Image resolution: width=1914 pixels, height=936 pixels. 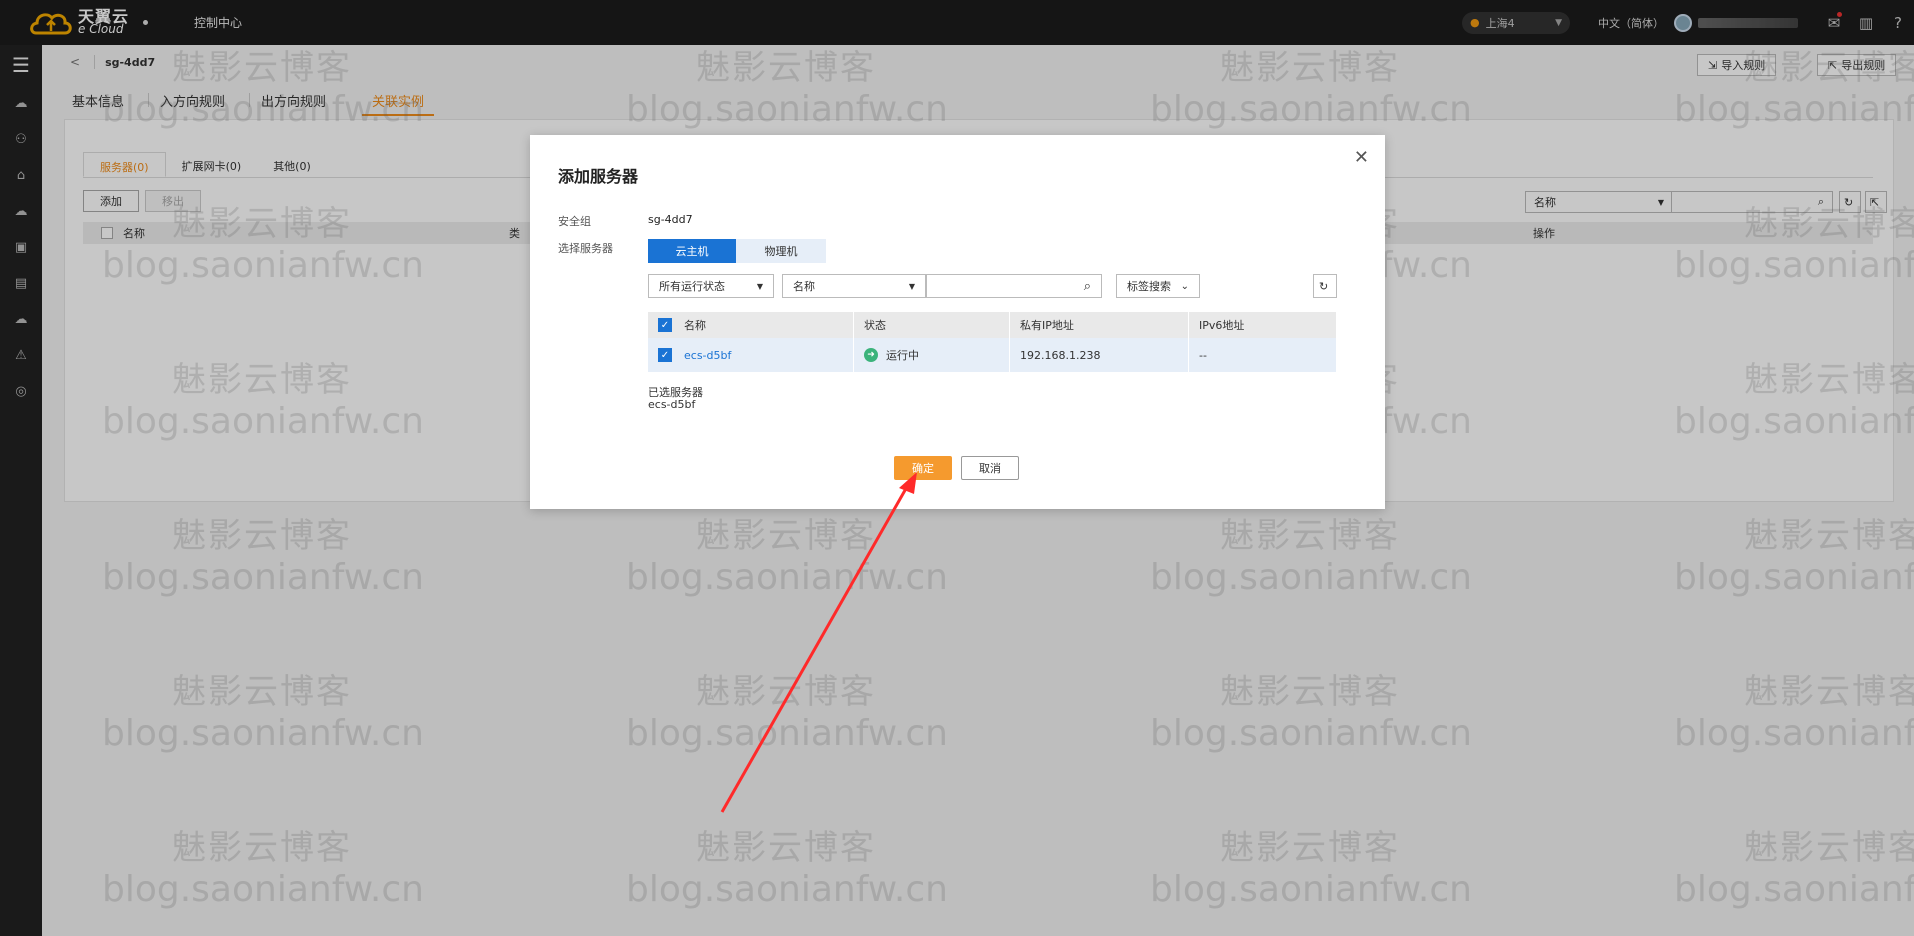 I want to click on server-type-switch: 云主机 物理机, so click(x=737, y=251).